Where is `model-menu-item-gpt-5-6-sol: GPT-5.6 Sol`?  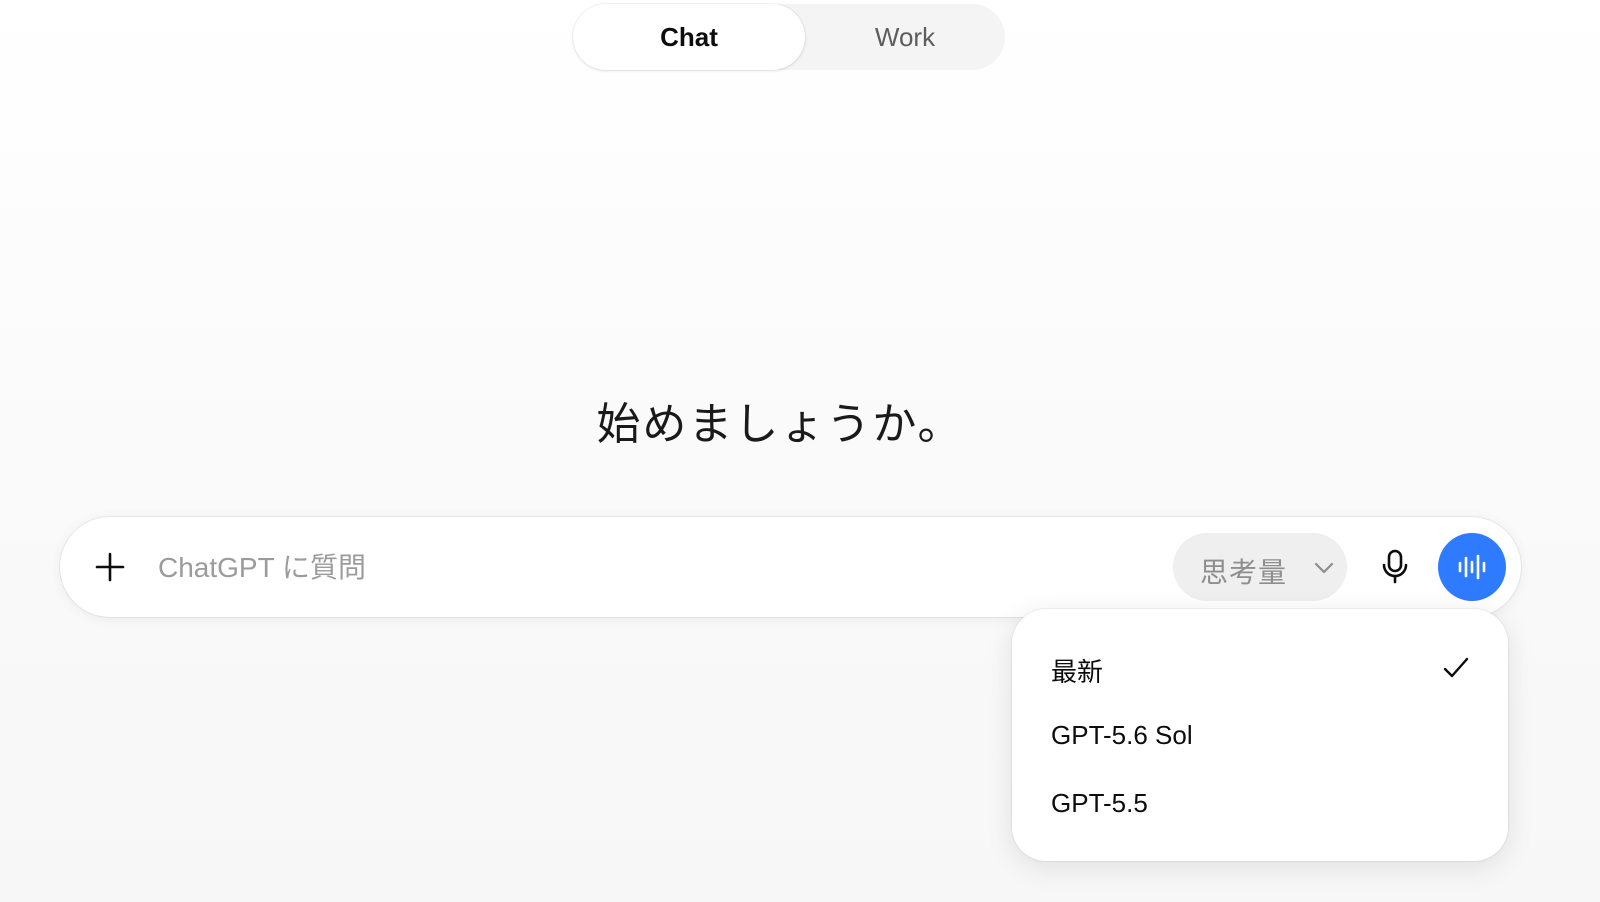
model-menu-item-gpt-5-6-sol: GPT-5.6 Sol is located at coordinates (1260, 735).